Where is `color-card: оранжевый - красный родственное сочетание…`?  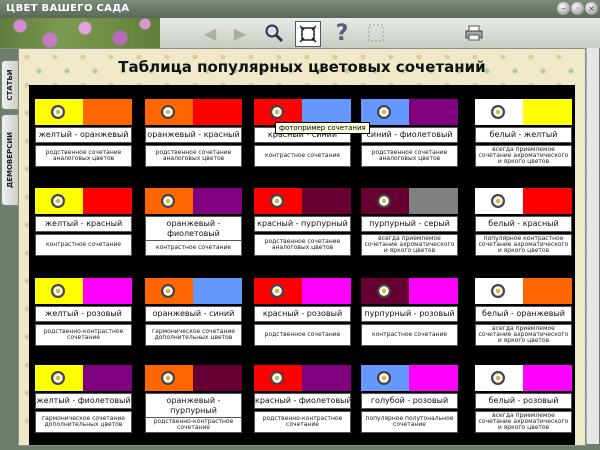 color-card: оранжевый - красный родственное сочетание… is located at coordinates (193, 133).